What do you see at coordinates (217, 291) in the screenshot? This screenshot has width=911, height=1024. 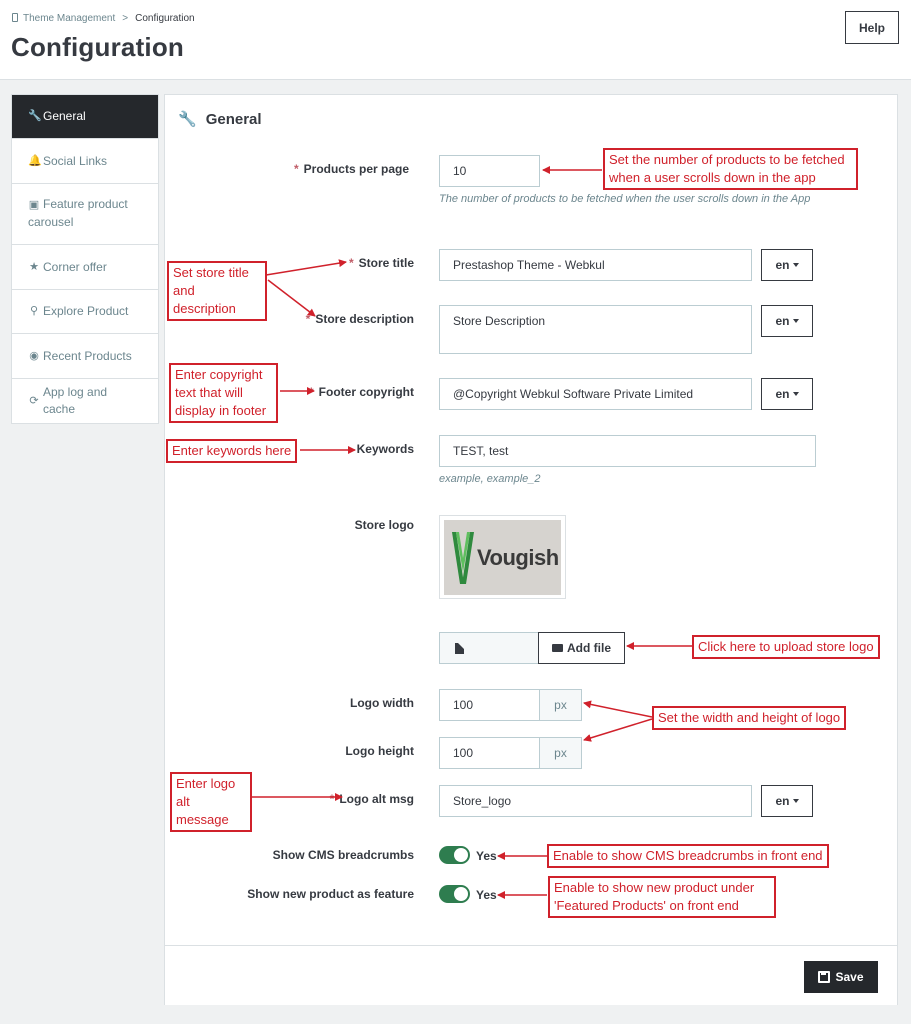 I see `annotation-store-title: Set store title and description` at bounding box center [217, 291].